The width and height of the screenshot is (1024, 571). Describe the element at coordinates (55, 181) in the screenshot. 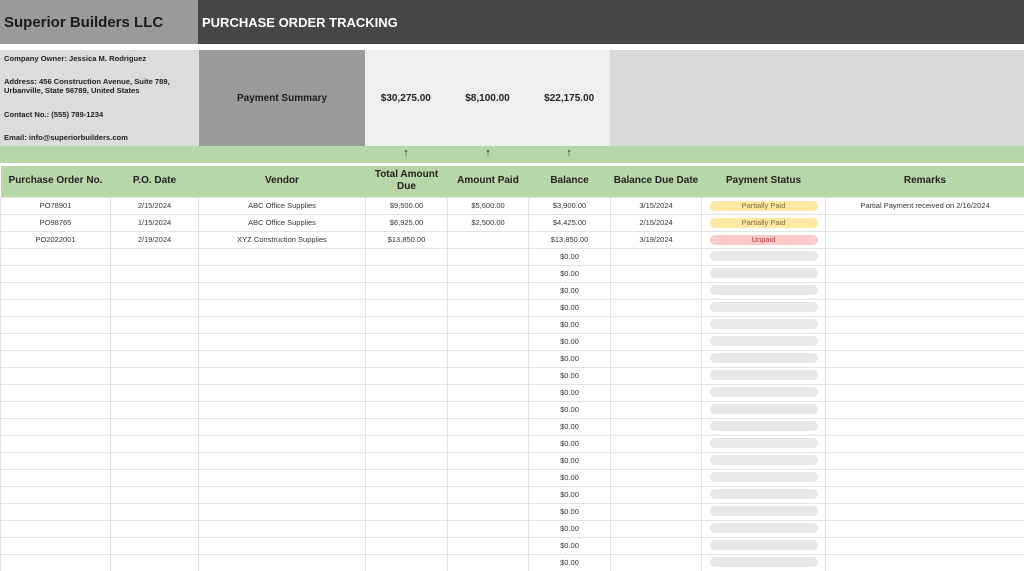

I see `column-header-po-number: Purchase Order No.` at that location.